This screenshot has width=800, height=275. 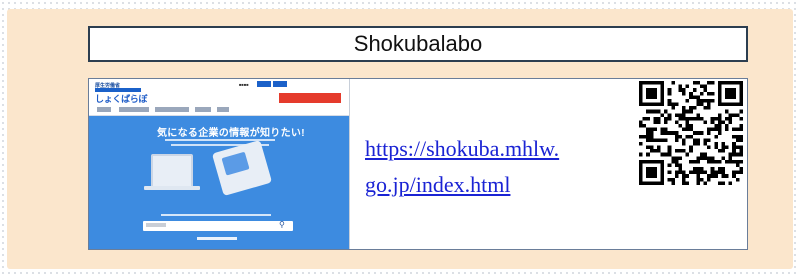 What do you see at coordinates (282, 224) in the screenshot?
I see `search-icon: ⚲` at bounding box center [282, 224].